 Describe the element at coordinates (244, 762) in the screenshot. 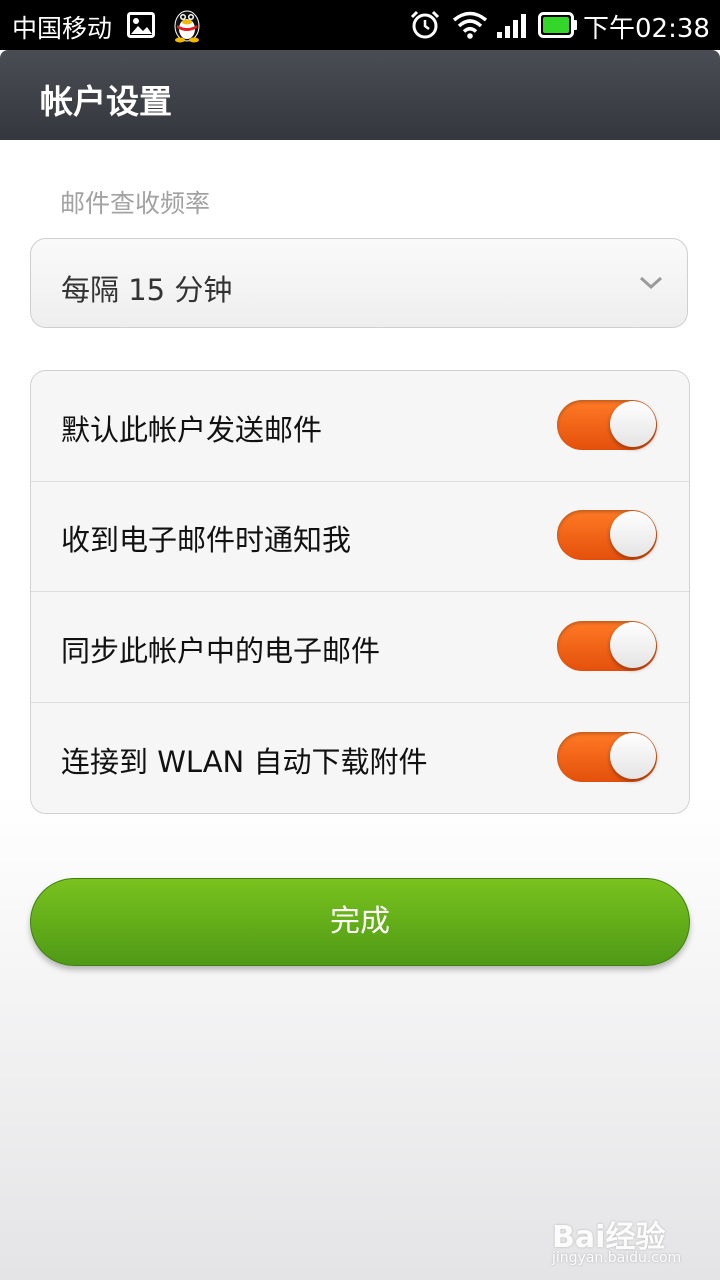

I see `setting-label: 连接到 WLAN 自动下载附件` at that location.